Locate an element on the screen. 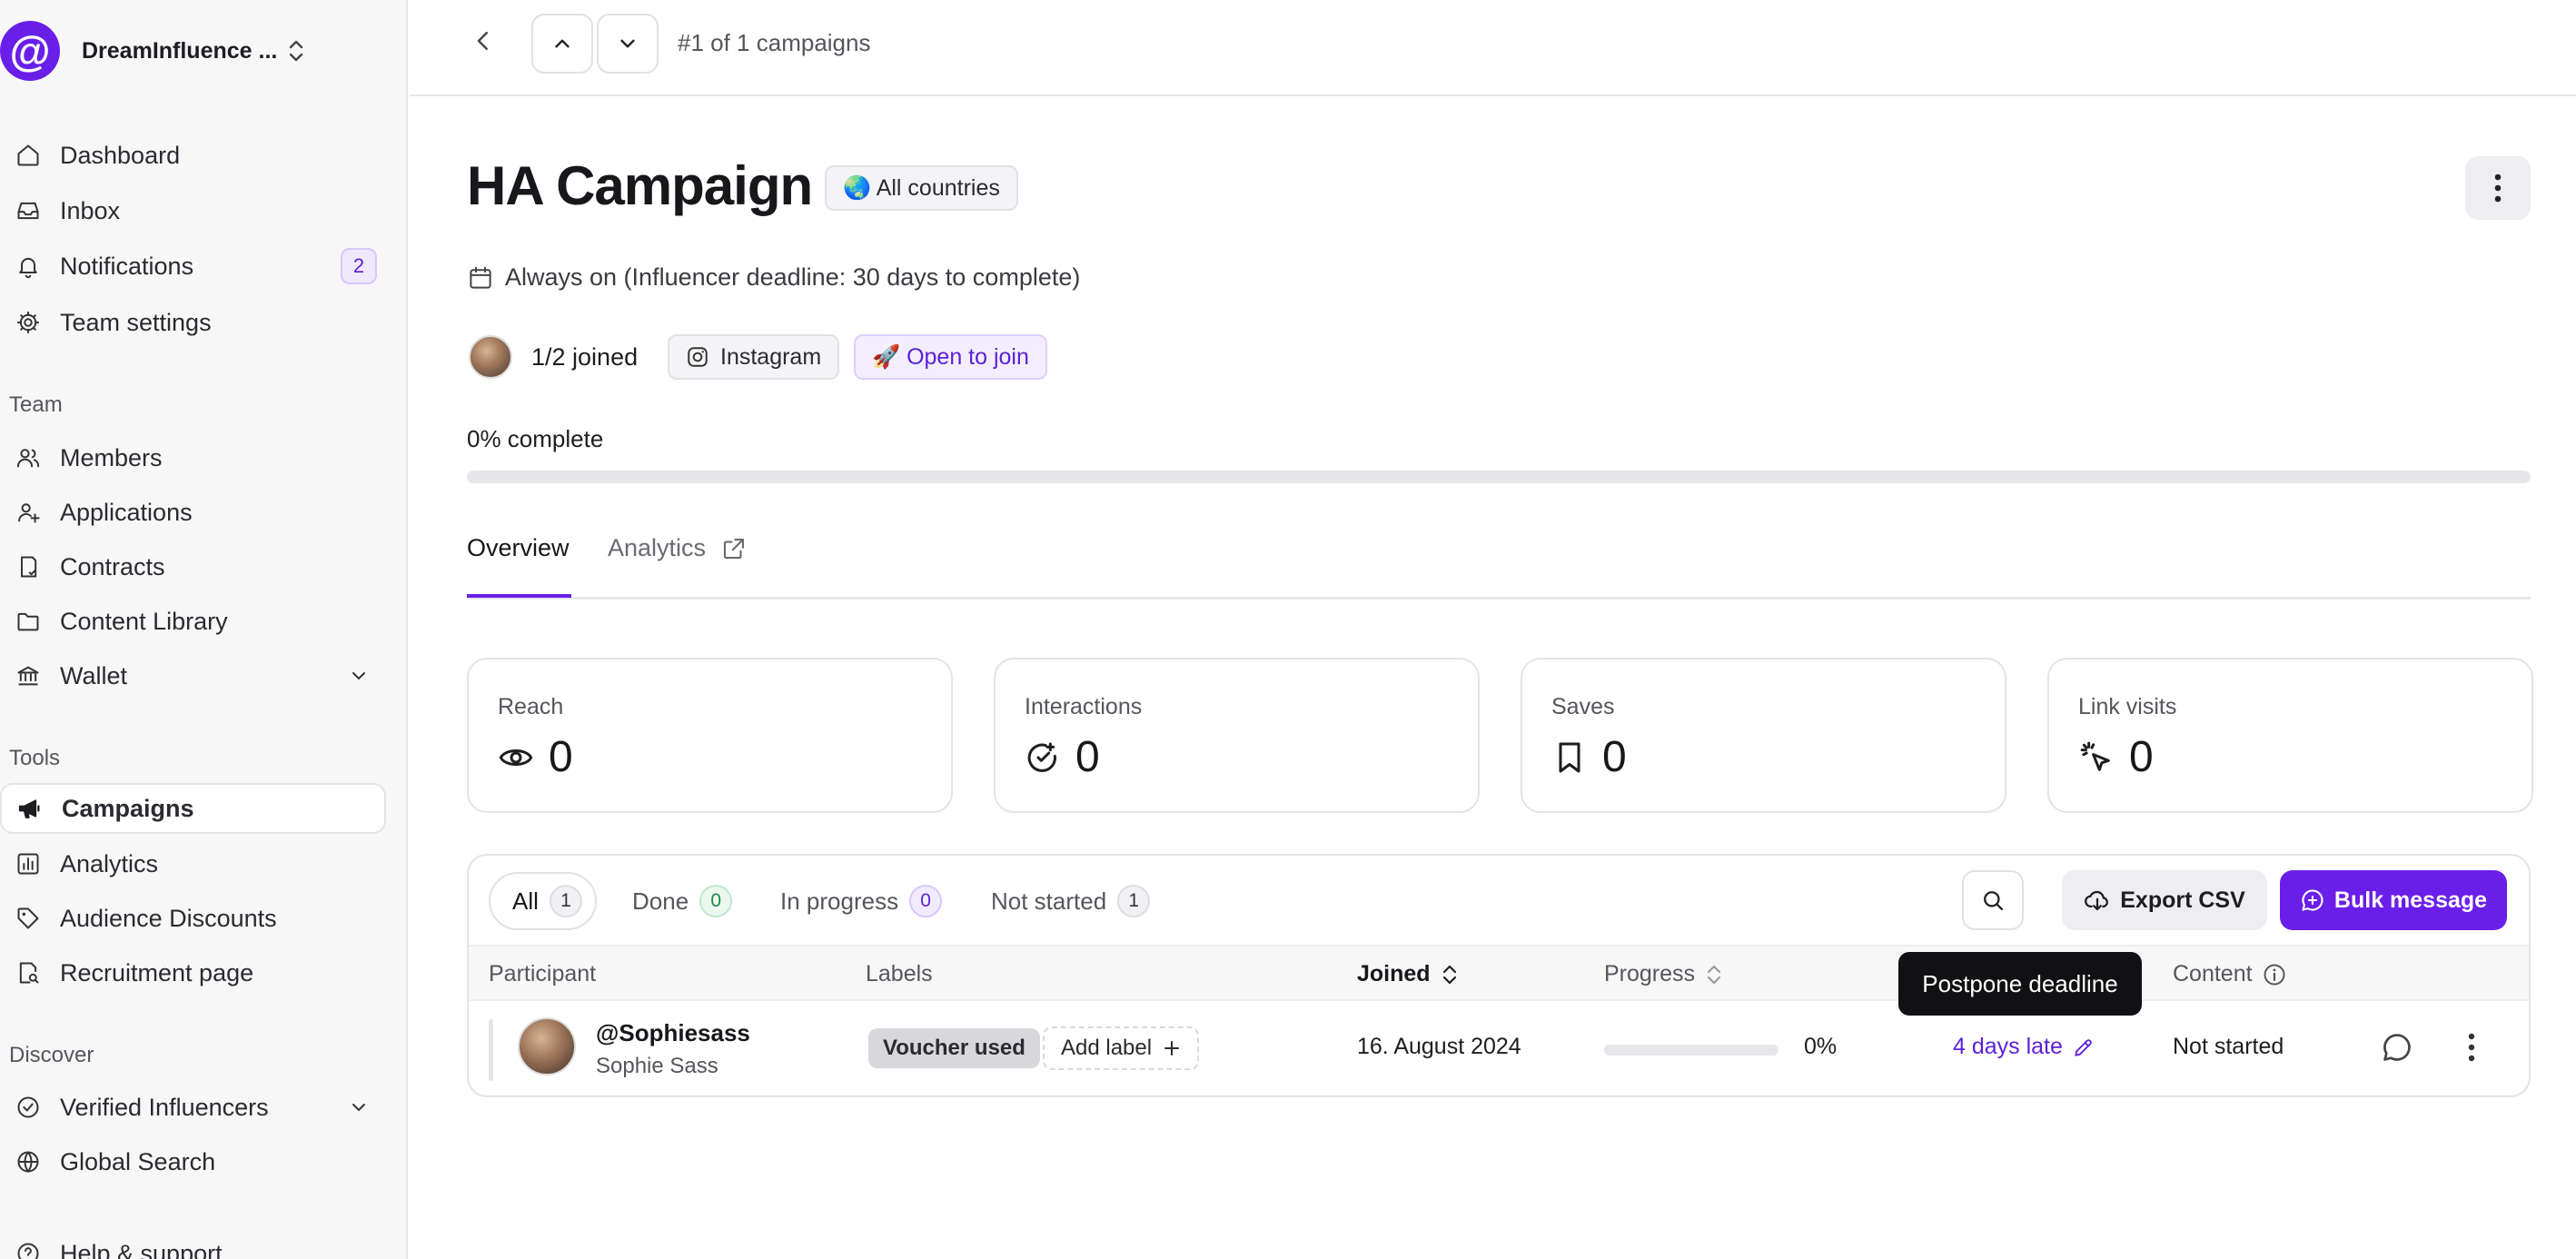 The image size is (2576, 1259). sidebar-item-recruitment-page: Recruitment page is located at coordinates (193, 972).